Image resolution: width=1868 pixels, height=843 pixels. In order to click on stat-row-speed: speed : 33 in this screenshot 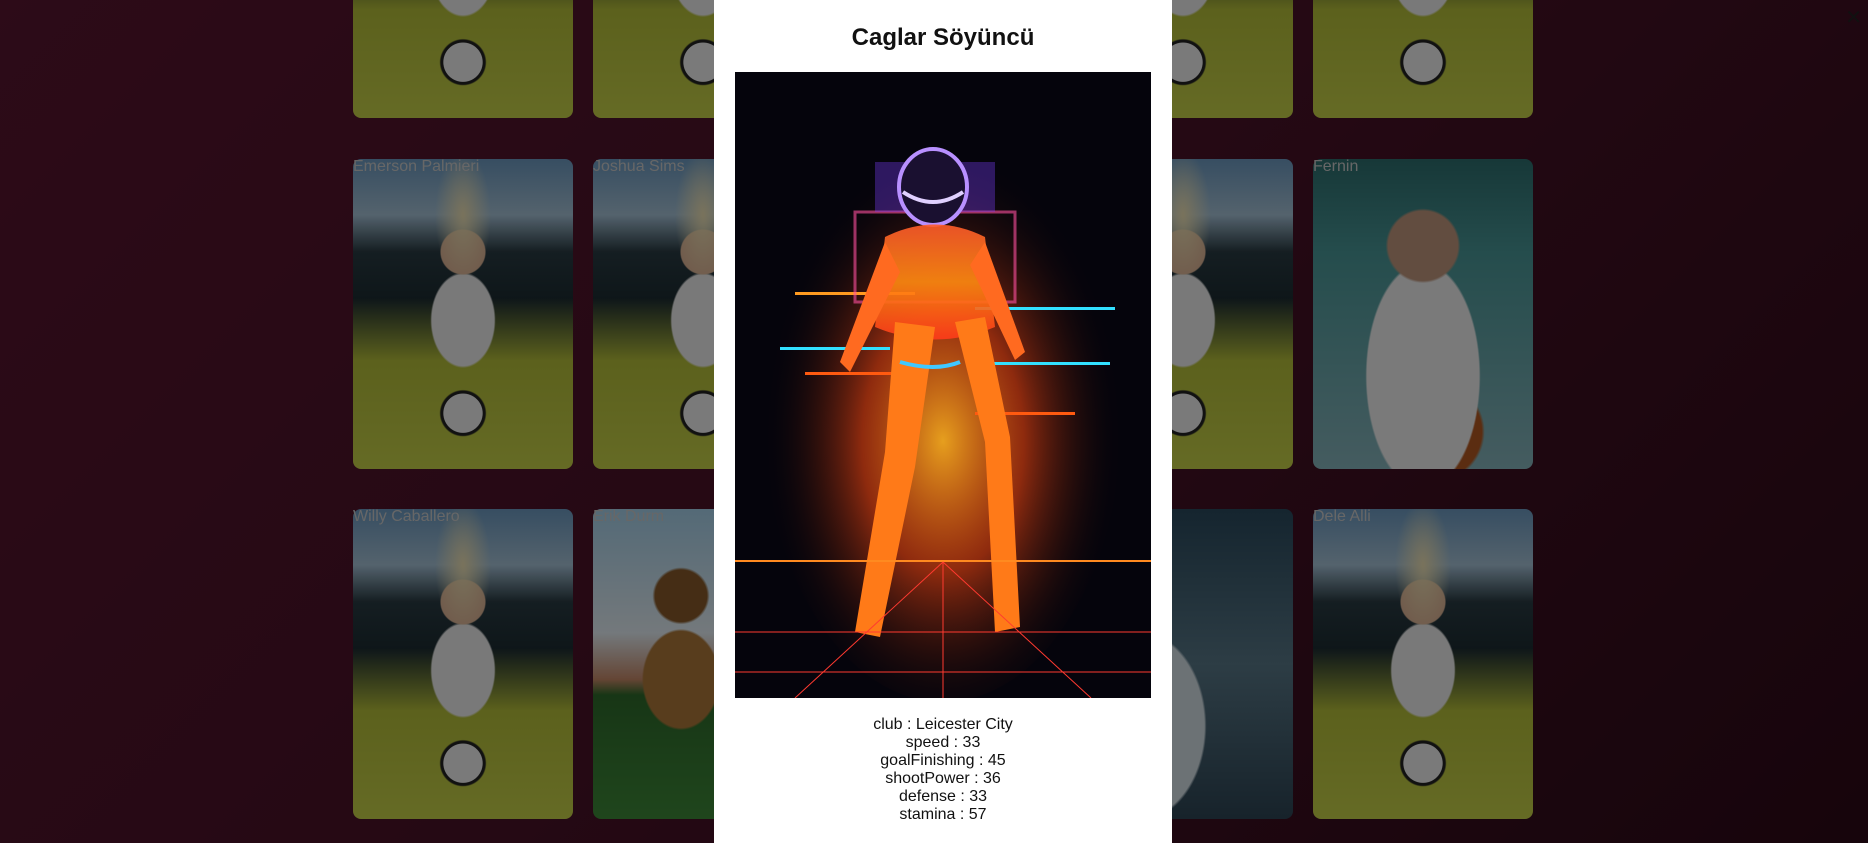, I will do `click(943, 742)`.